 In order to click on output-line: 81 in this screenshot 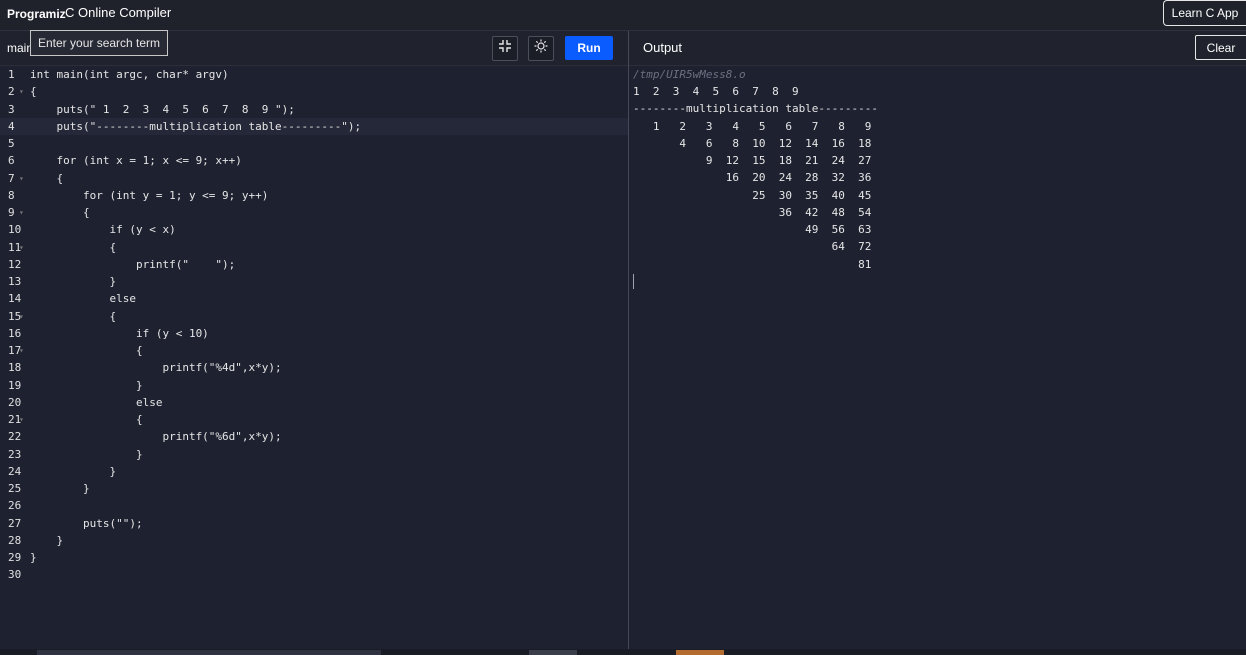, I will do `click(752, 264)`.